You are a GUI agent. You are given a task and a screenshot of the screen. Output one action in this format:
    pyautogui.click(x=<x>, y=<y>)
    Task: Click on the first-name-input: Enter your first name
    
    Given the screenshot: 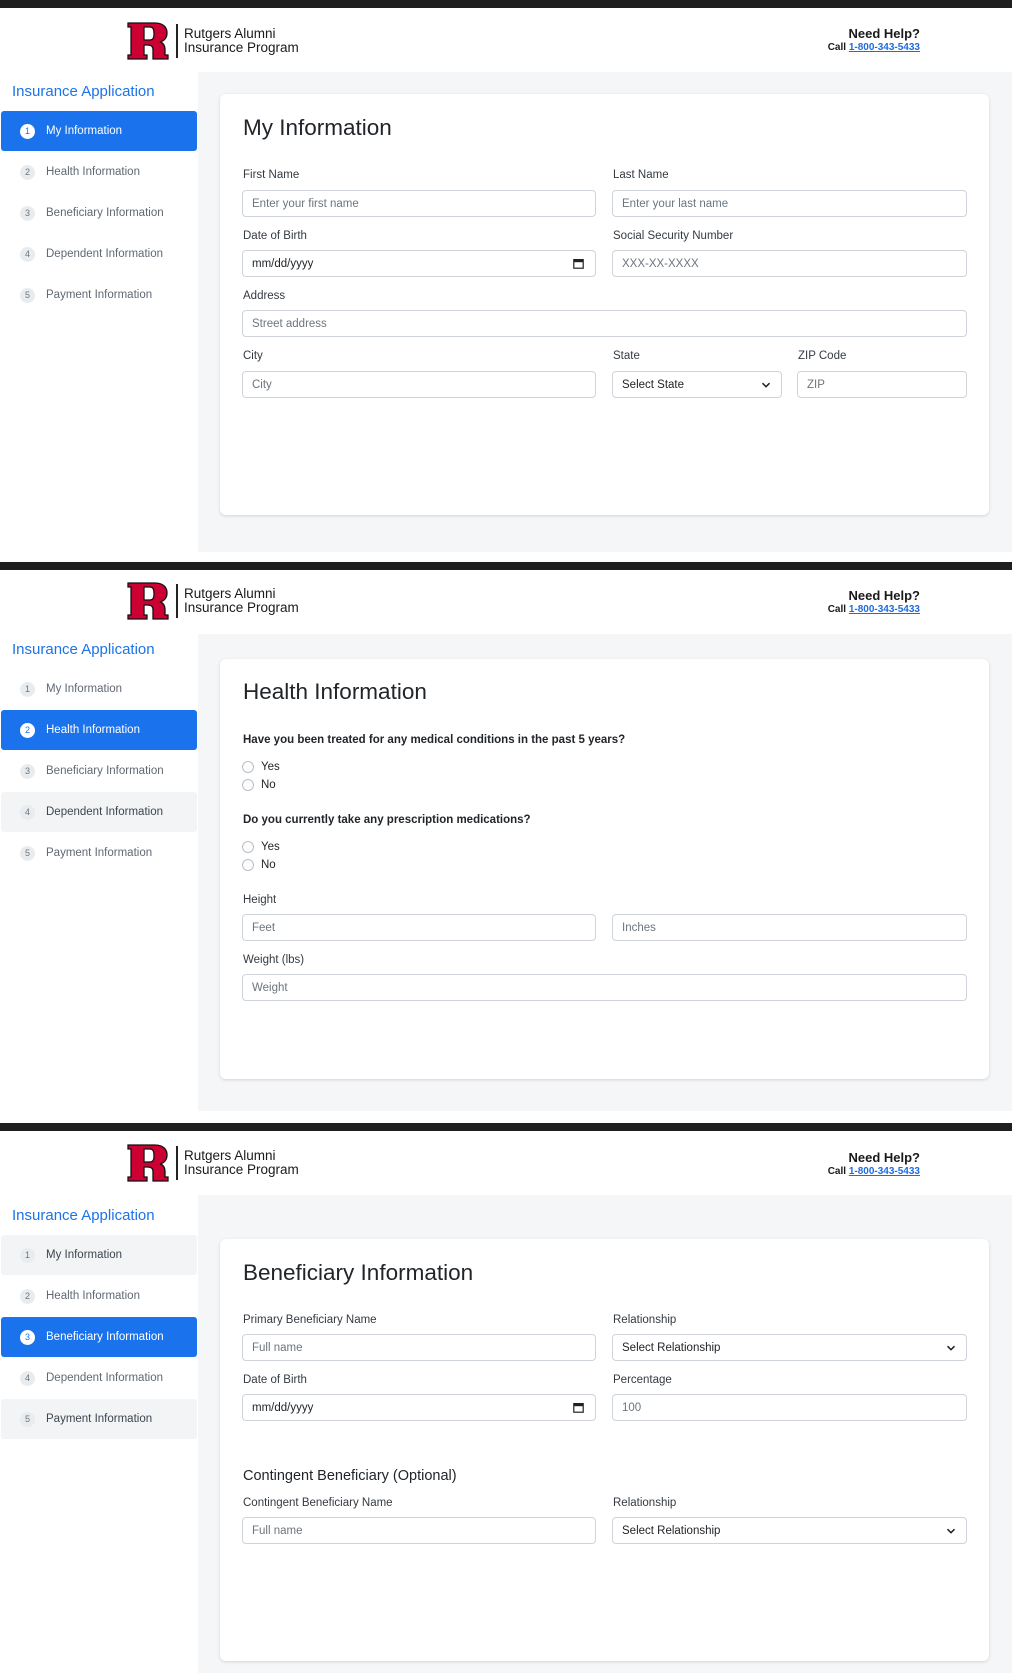 What is the action you would take?
    pyautogui.click(x=419, y=203)
    